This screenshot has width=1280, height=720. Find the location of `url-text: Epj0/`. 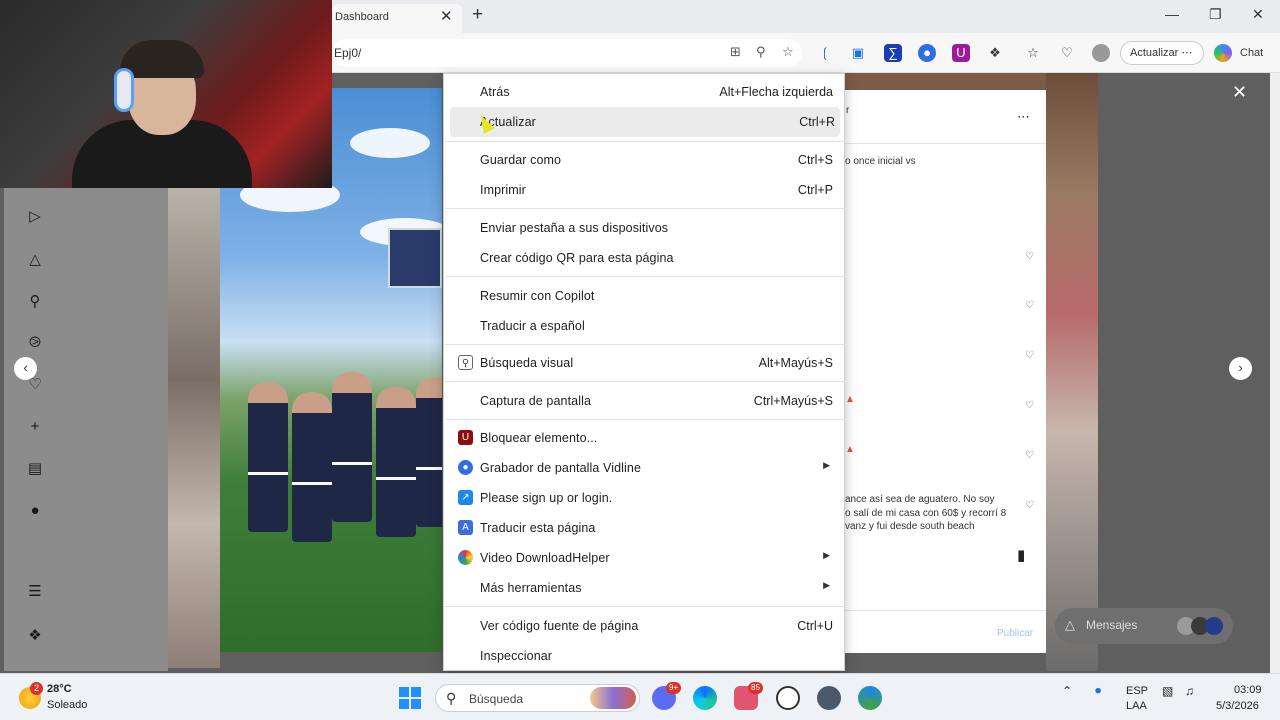

url-text: Epj0/ is located at coordinates (347, 53).